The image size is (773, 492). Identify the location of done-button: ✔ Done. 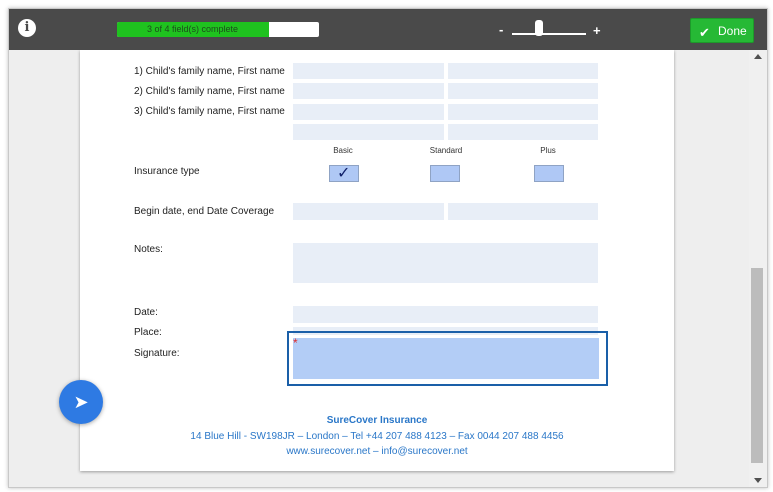
(722, 30).